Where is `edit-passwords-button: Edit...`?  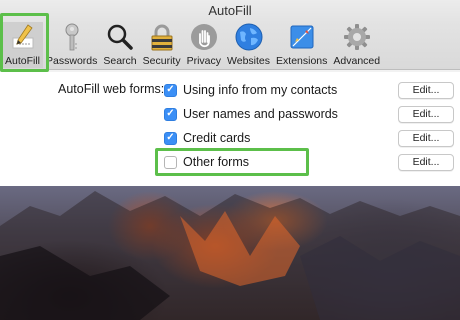
edit-passwords-button: Edit... is located at coordinates (426, 114).